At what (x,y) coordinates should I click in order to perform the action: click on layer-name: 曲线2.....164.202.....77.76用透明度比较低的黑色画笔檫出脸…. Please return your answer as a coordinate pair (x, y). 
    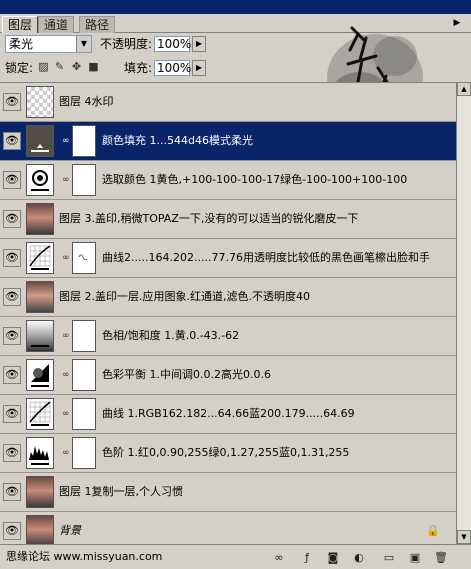
    Looking at the image, I should click on (266, 257).